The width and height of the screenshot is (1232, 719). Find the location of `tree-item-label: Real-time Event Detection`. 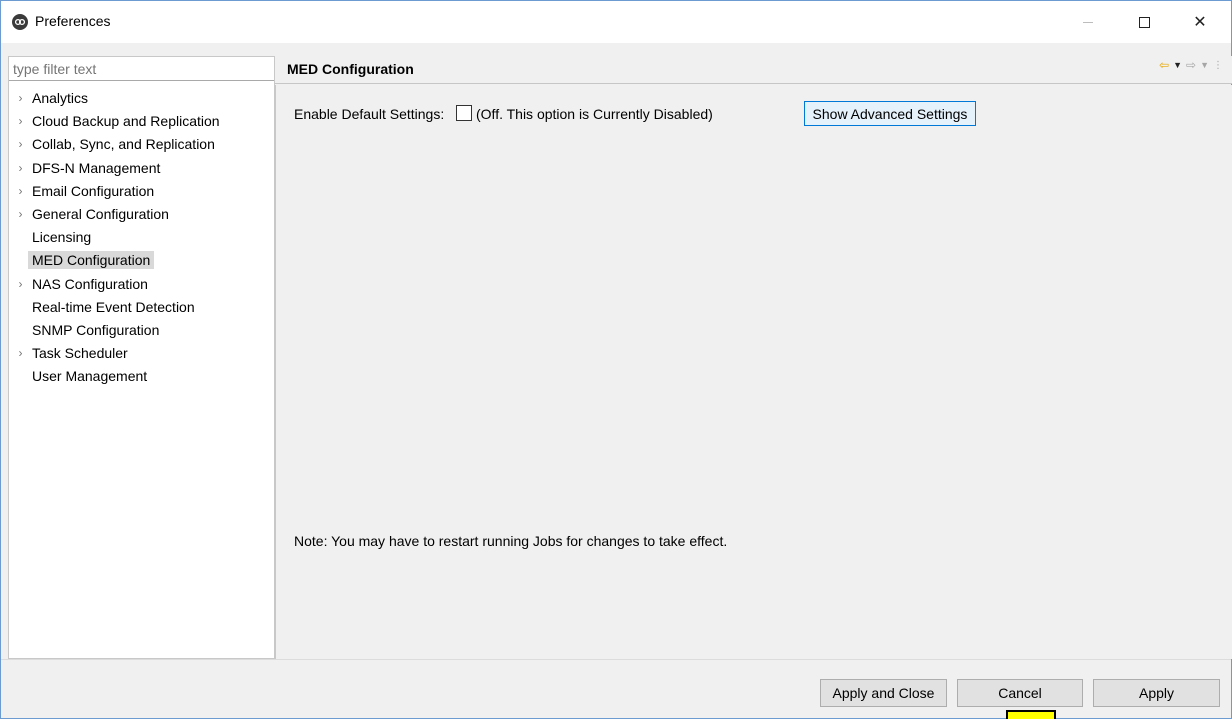

tree-item-label: Real-time Event Detection is located at coordinates (113, 306).